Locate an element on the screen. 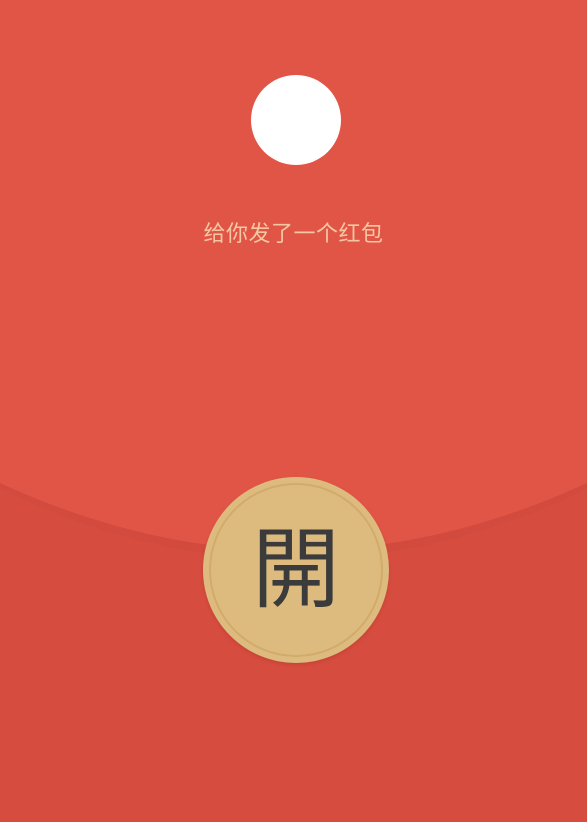 Image resolution: width=587 pixels, height=822 pixels. open-button: 開 is located at coordinates (296, 570).